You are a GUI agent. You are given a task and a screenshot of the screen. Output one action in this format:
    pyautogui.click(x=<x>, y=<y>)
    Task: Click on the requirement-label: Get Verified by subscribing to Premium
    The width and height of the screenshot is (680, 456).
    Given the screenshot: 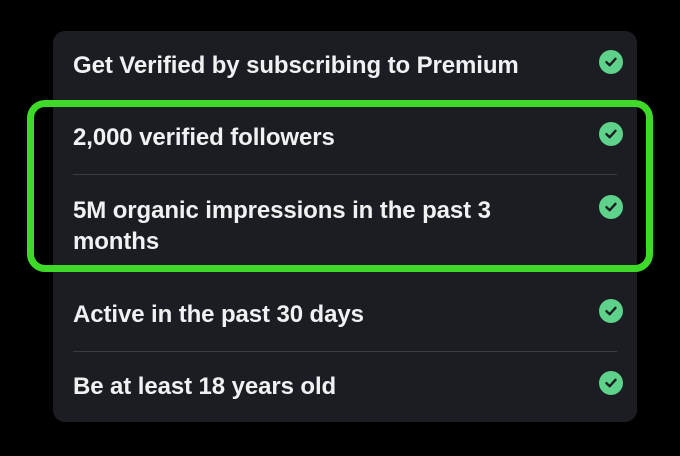 What is the action you would take?
    pyautogui.click(x=296, y=65)
    